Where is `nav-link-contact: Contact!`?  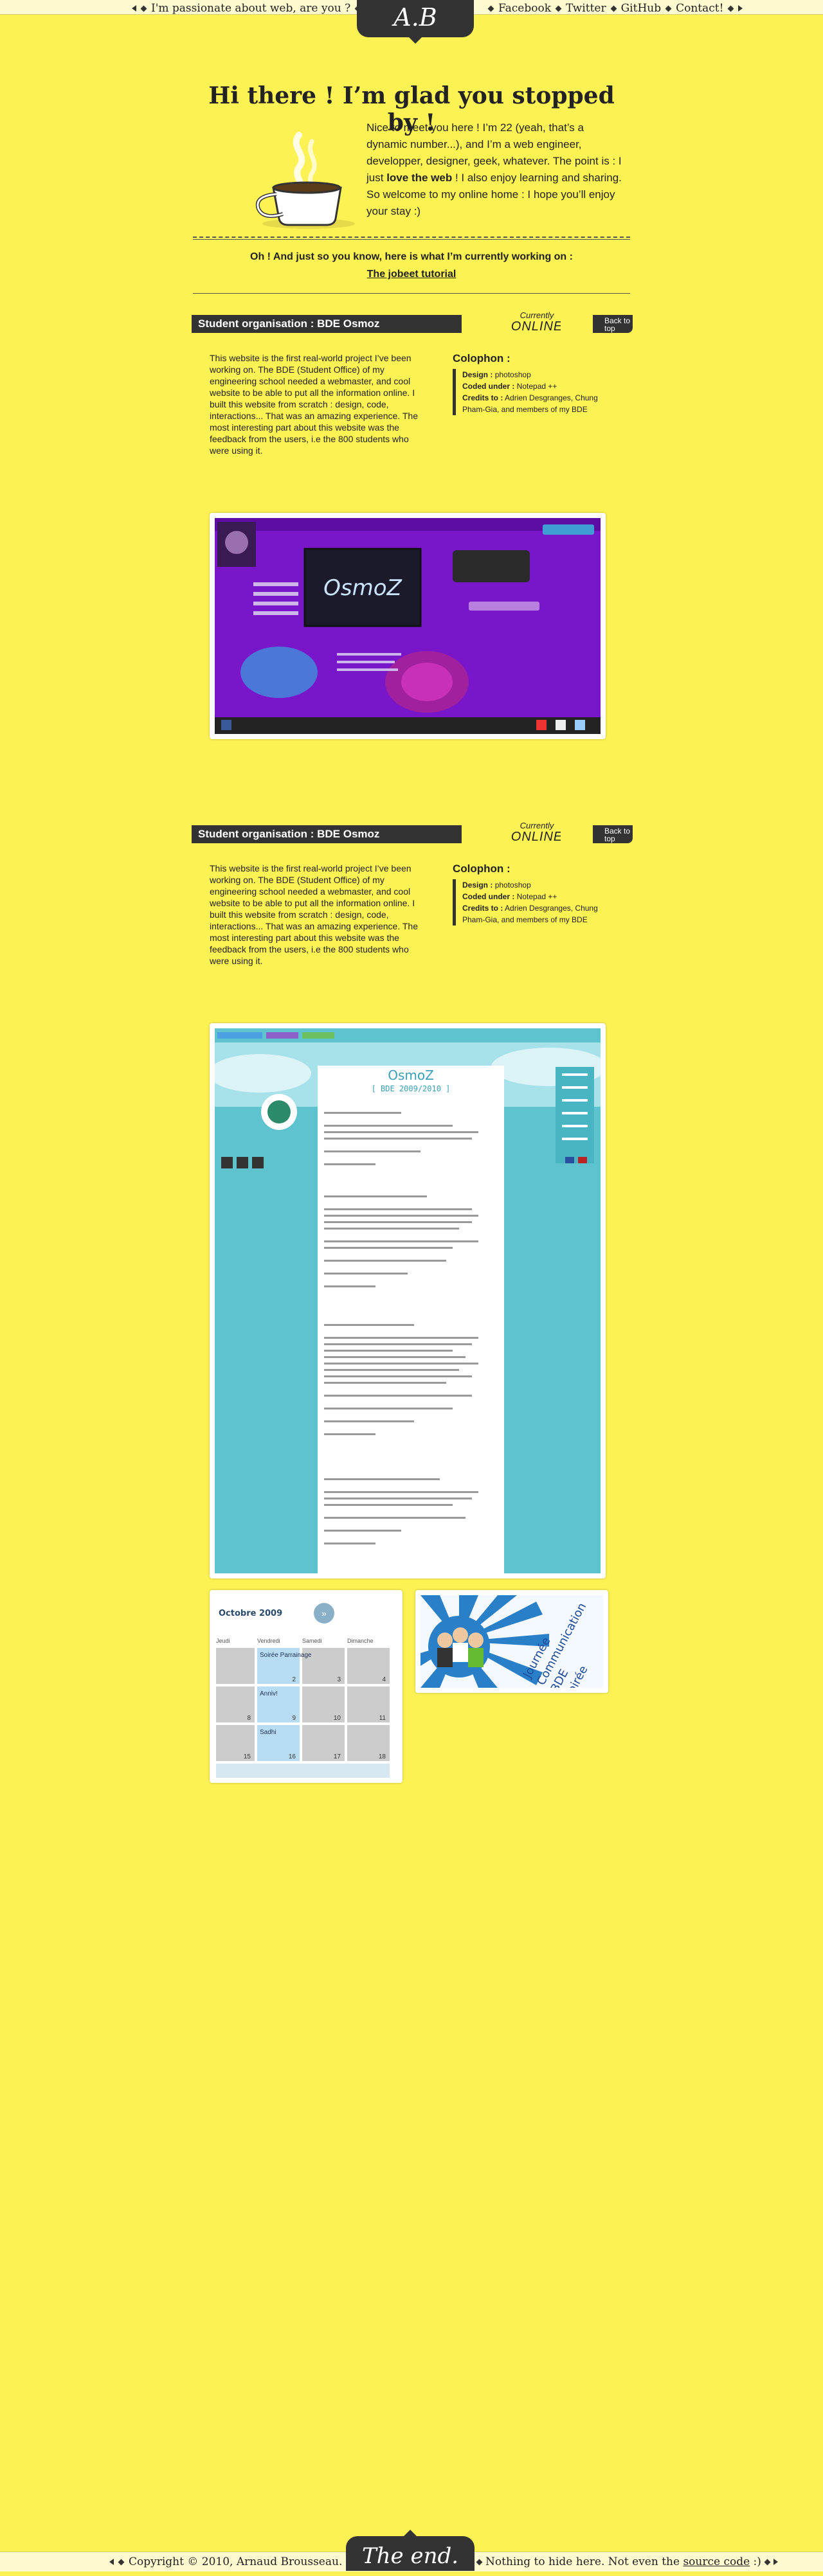
nav-link-contact: Contact! is located at coordinates (699, 8).